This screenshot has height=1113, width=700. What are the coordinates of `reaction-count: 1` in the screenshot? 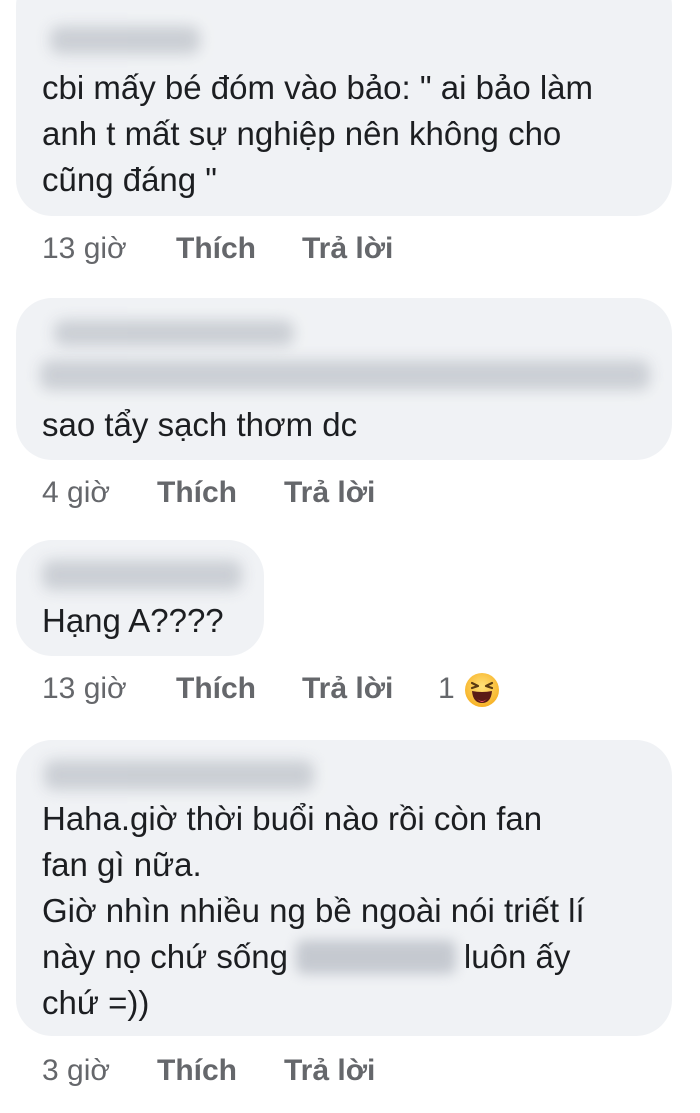 It's located at (446, 689).